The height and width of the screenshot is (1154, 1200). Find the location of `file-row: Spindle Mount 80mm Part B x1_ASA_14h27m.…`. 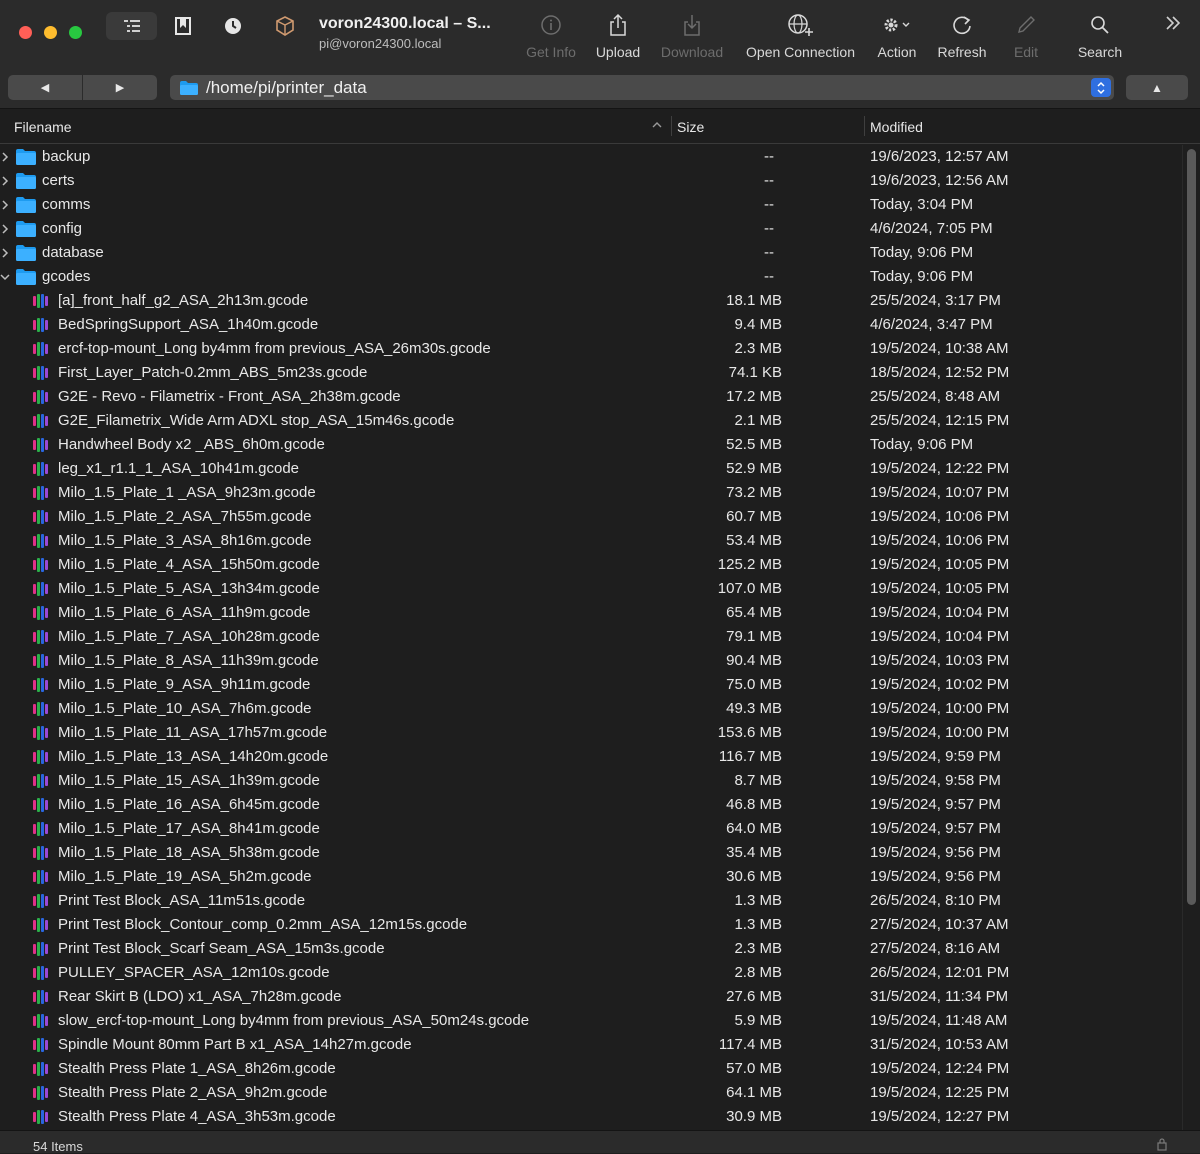

file-row: Spindle Mount 80mm Part B x1_ASA_14h27m.… is located at coordinates (591, 1045).